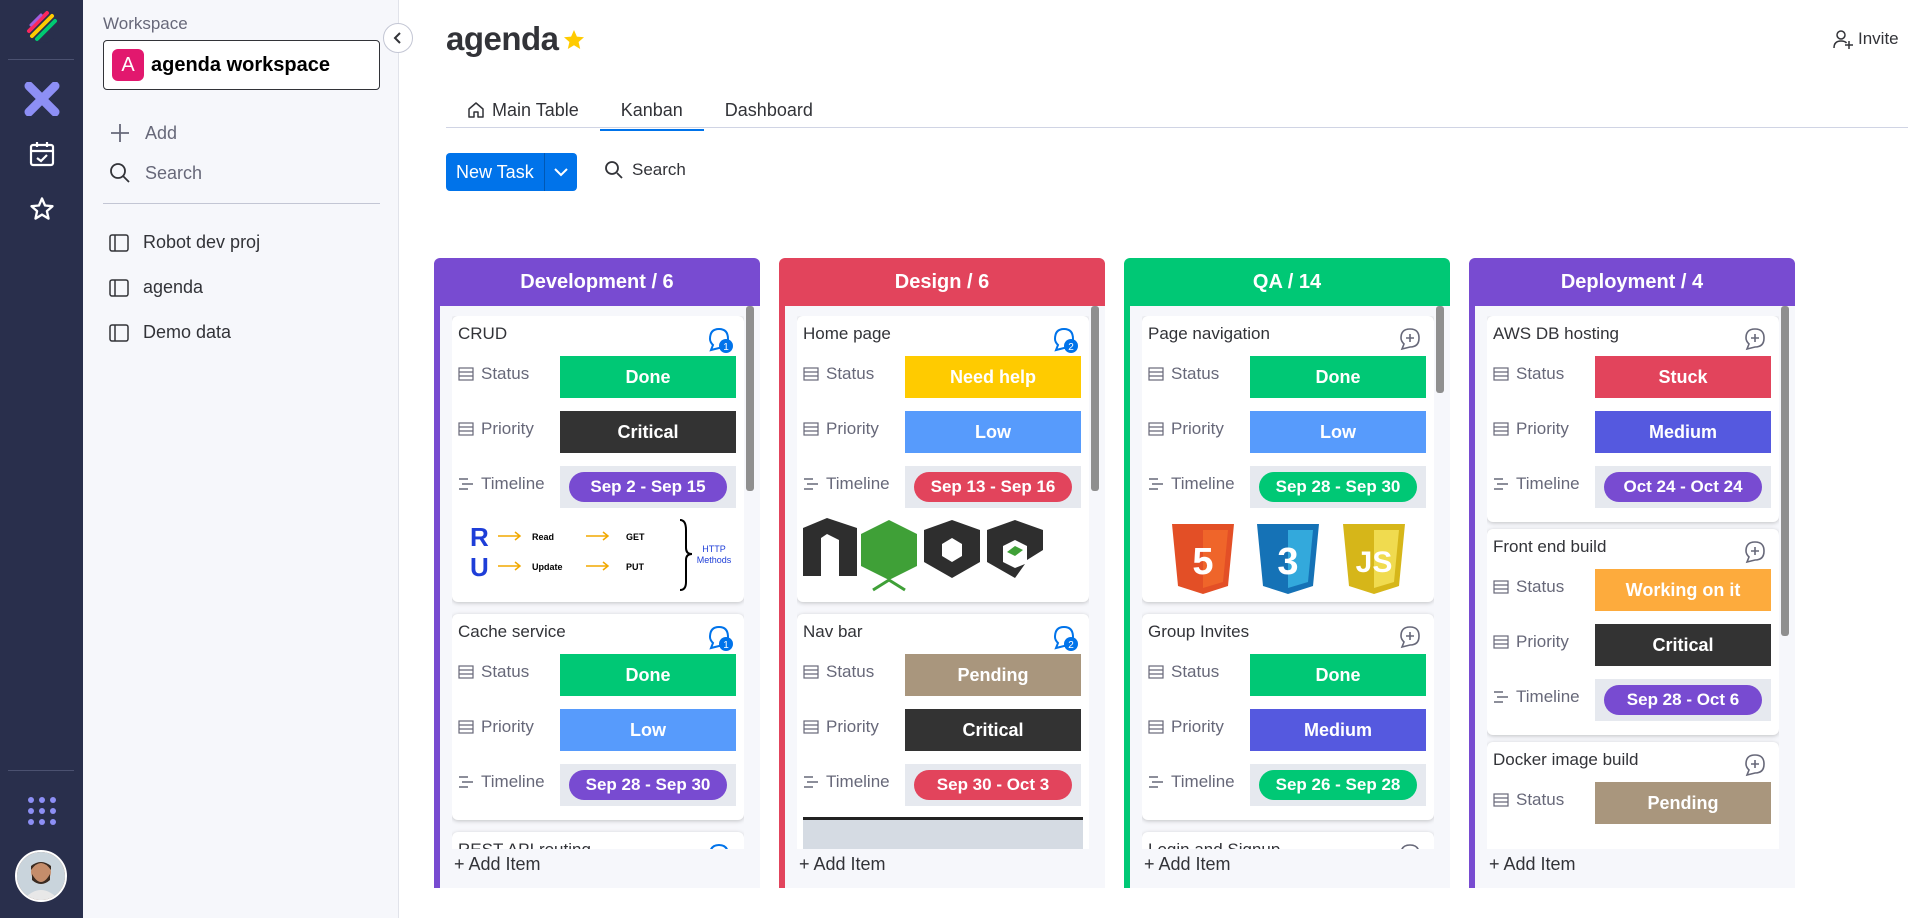 This screenshot has height=918, width=1908. What do you see at coordinates (170, 332) in the screenshot?
I see `sidebar-item-demo-data: Demo data` at bounding box center [170, 332].